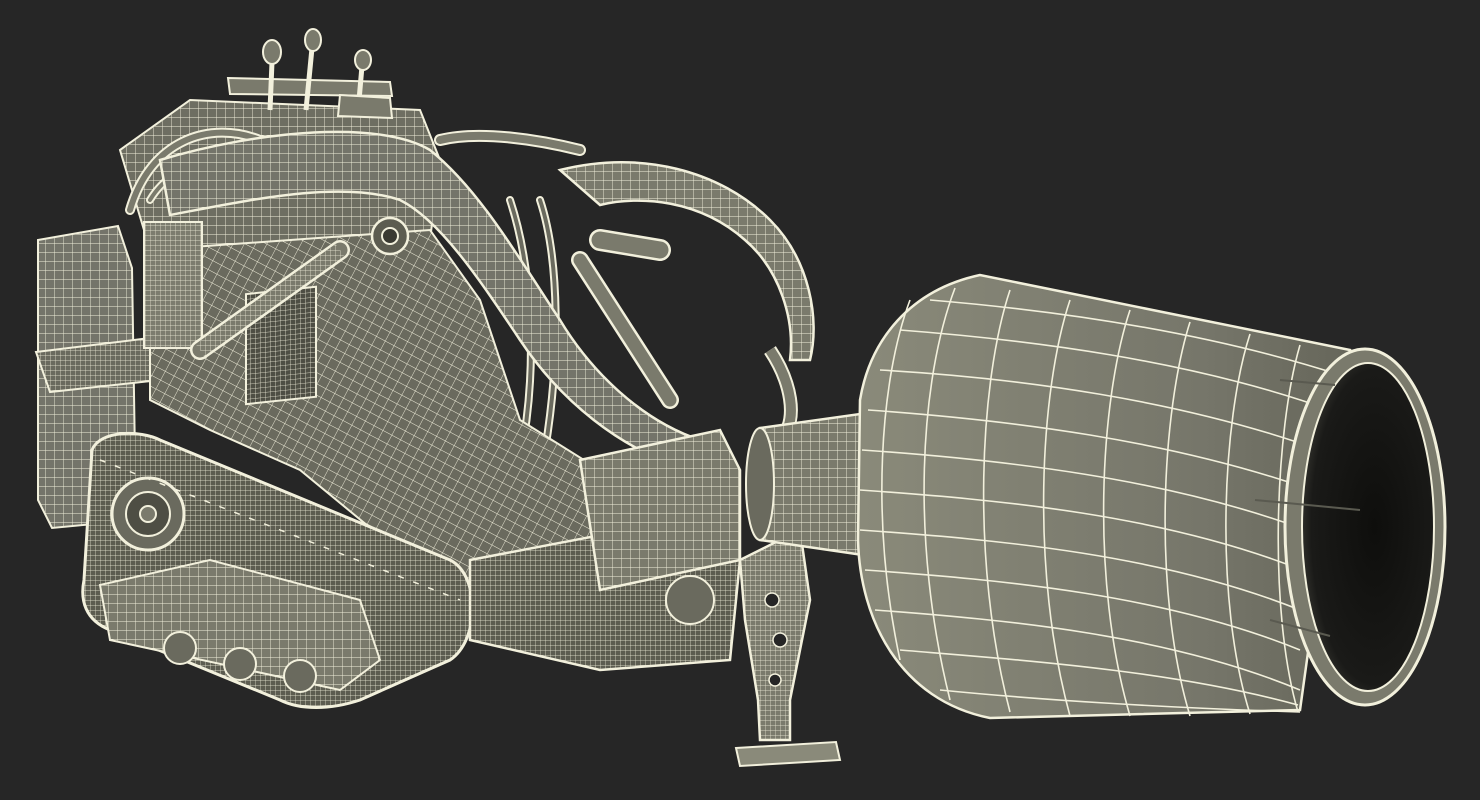 This screenshot has height=800, width=1480. What do you see at coordinates (660, 510) in the screenshot?
I see `attachment-plate` at bounding box center [660, 510].